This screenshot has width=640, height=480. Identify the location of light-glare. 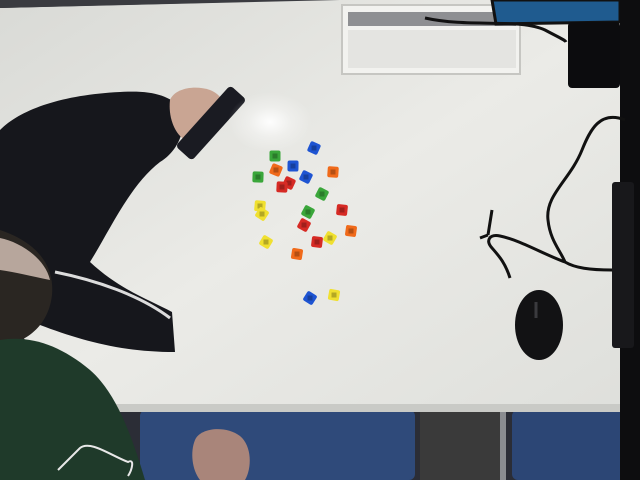
(270, 122).